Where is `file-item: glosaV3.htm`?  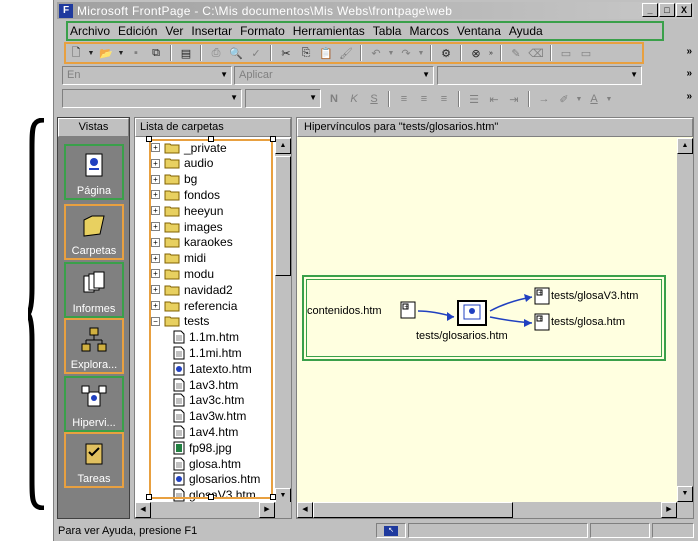
file-item: glosaV3.htm is located at coordinates (214, 495).